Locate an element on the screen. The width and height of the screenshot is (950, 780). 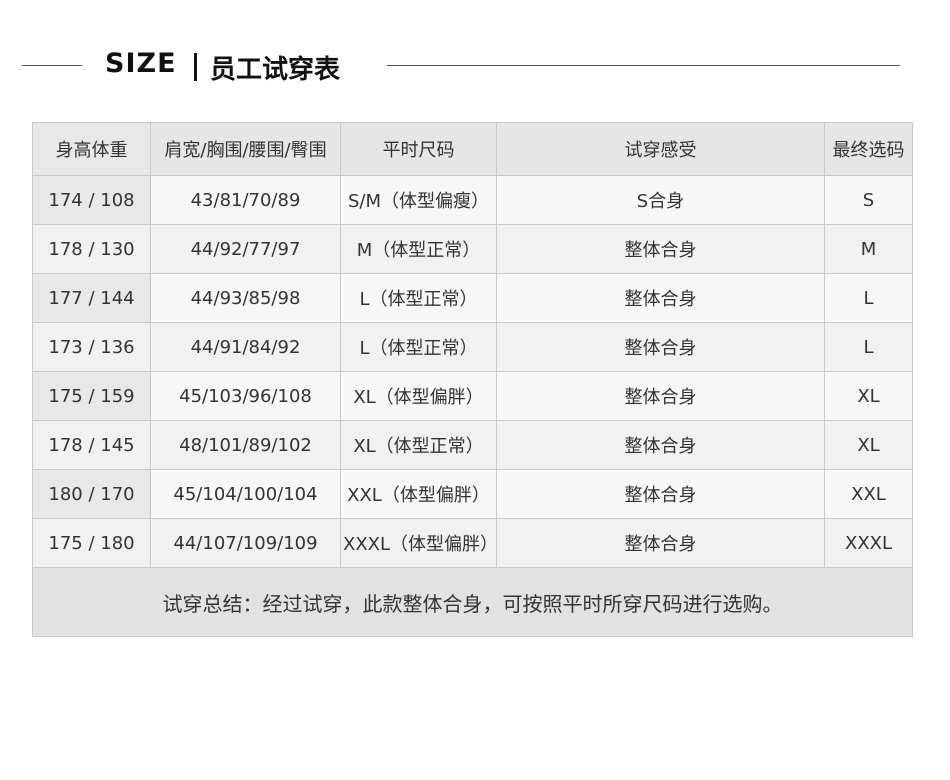
cell-measurements: 44/91/84/92 is located at coordinates (245, 347).